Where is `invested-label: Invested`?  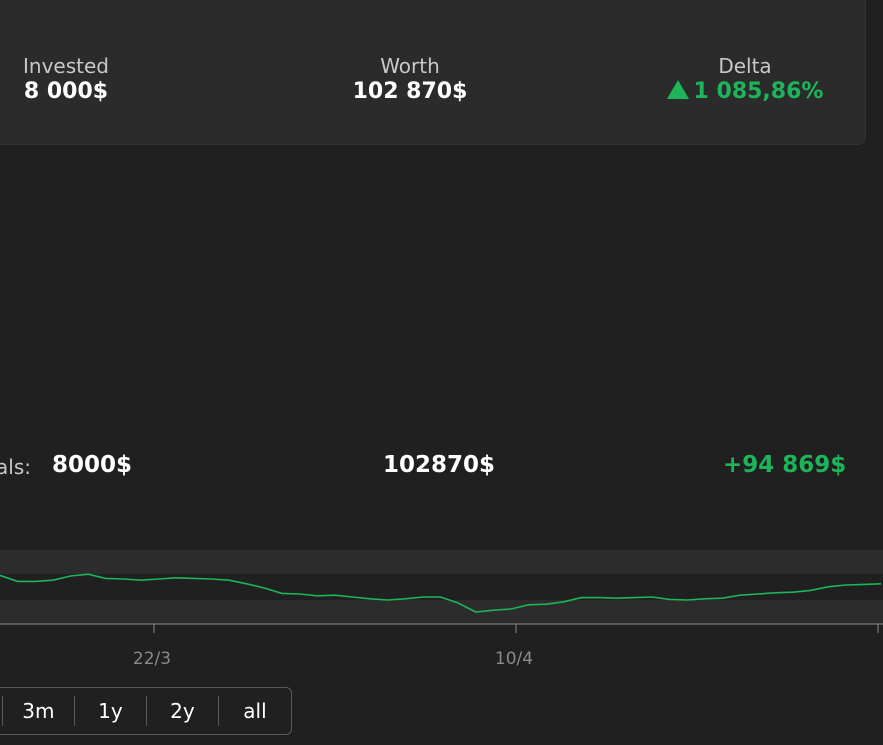
invested-label: Invested is located at coordinates (66, 66).